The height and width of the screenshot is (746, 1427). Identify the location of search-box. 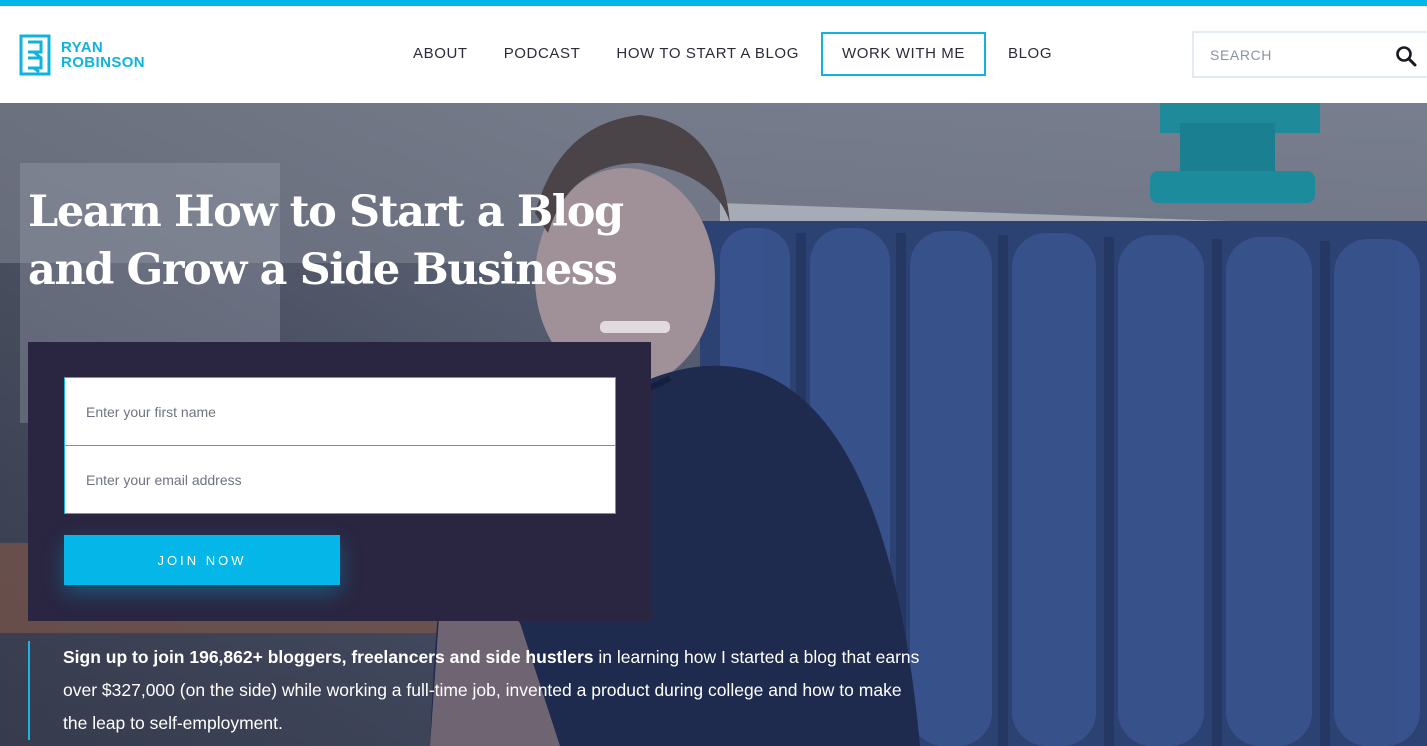
(1309, 54).